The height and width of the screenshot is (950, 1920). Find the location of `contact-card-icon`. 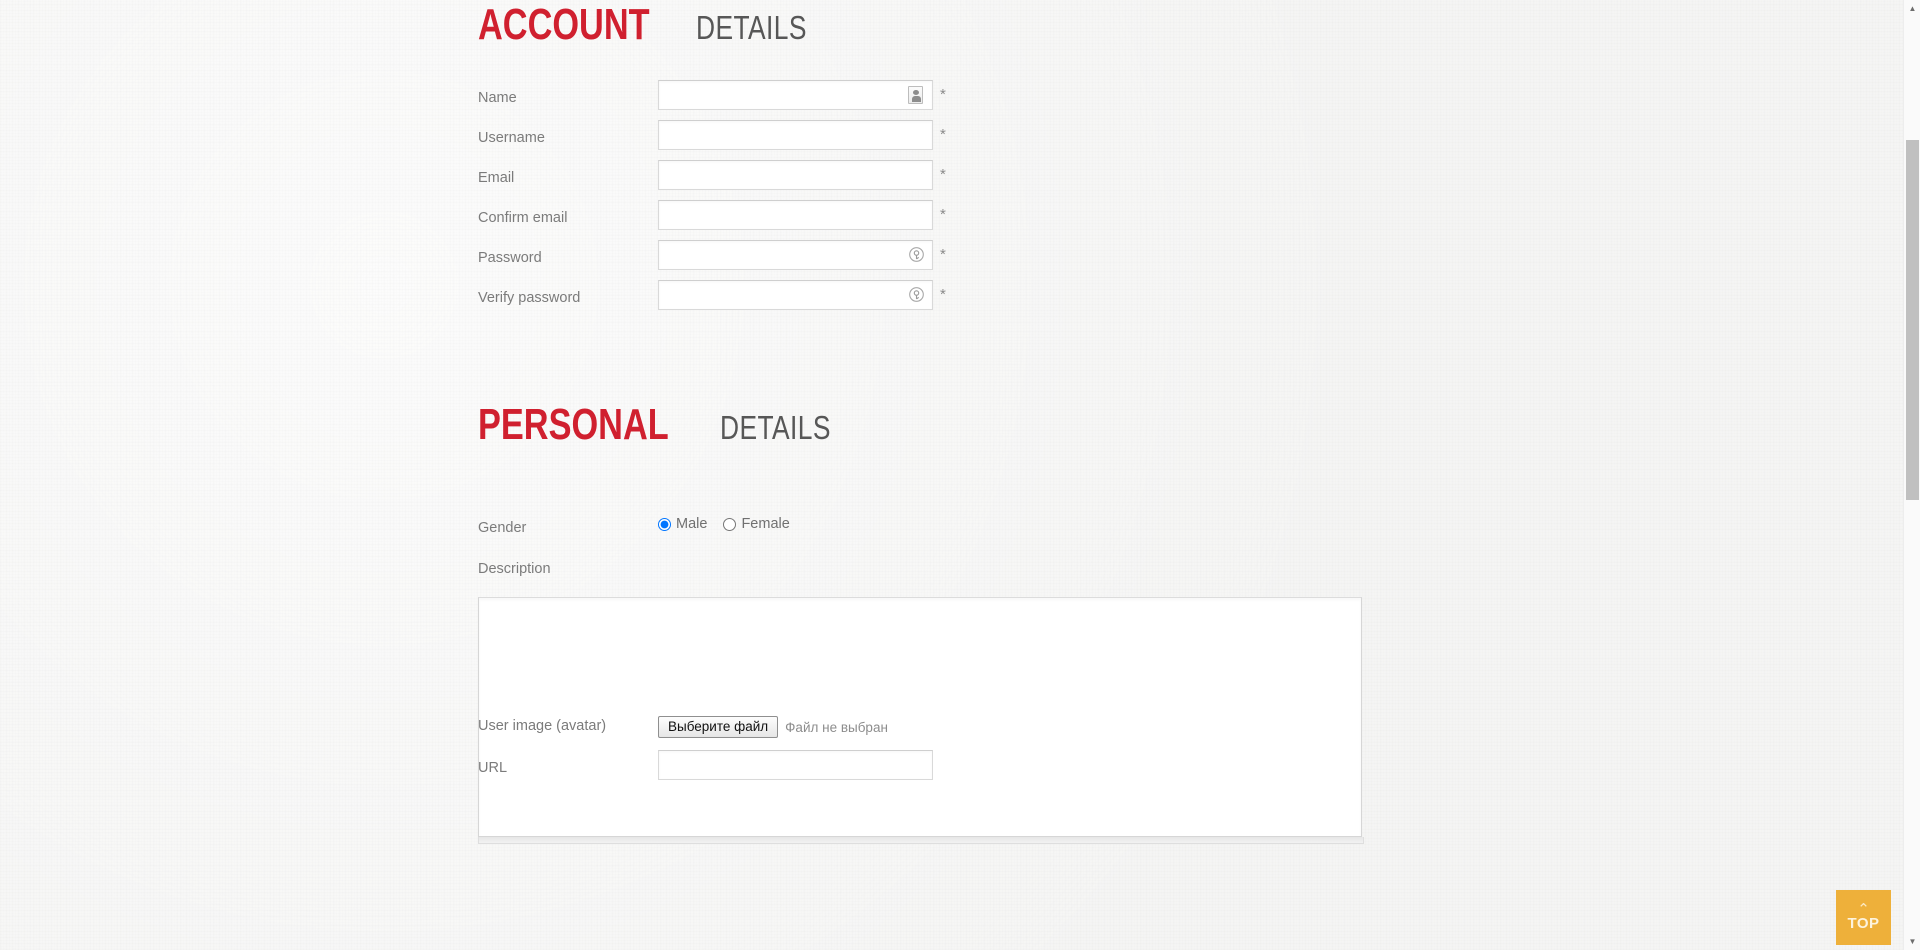

contact-card-icon is located at coordinates (917, 95).